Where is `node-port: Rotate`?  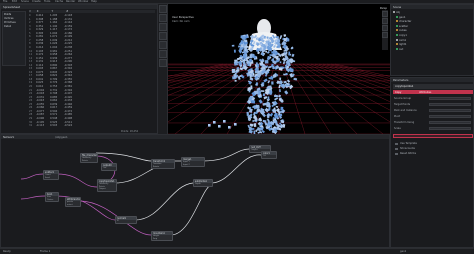 node-port: Rotate is located at coordinates (163, 167).